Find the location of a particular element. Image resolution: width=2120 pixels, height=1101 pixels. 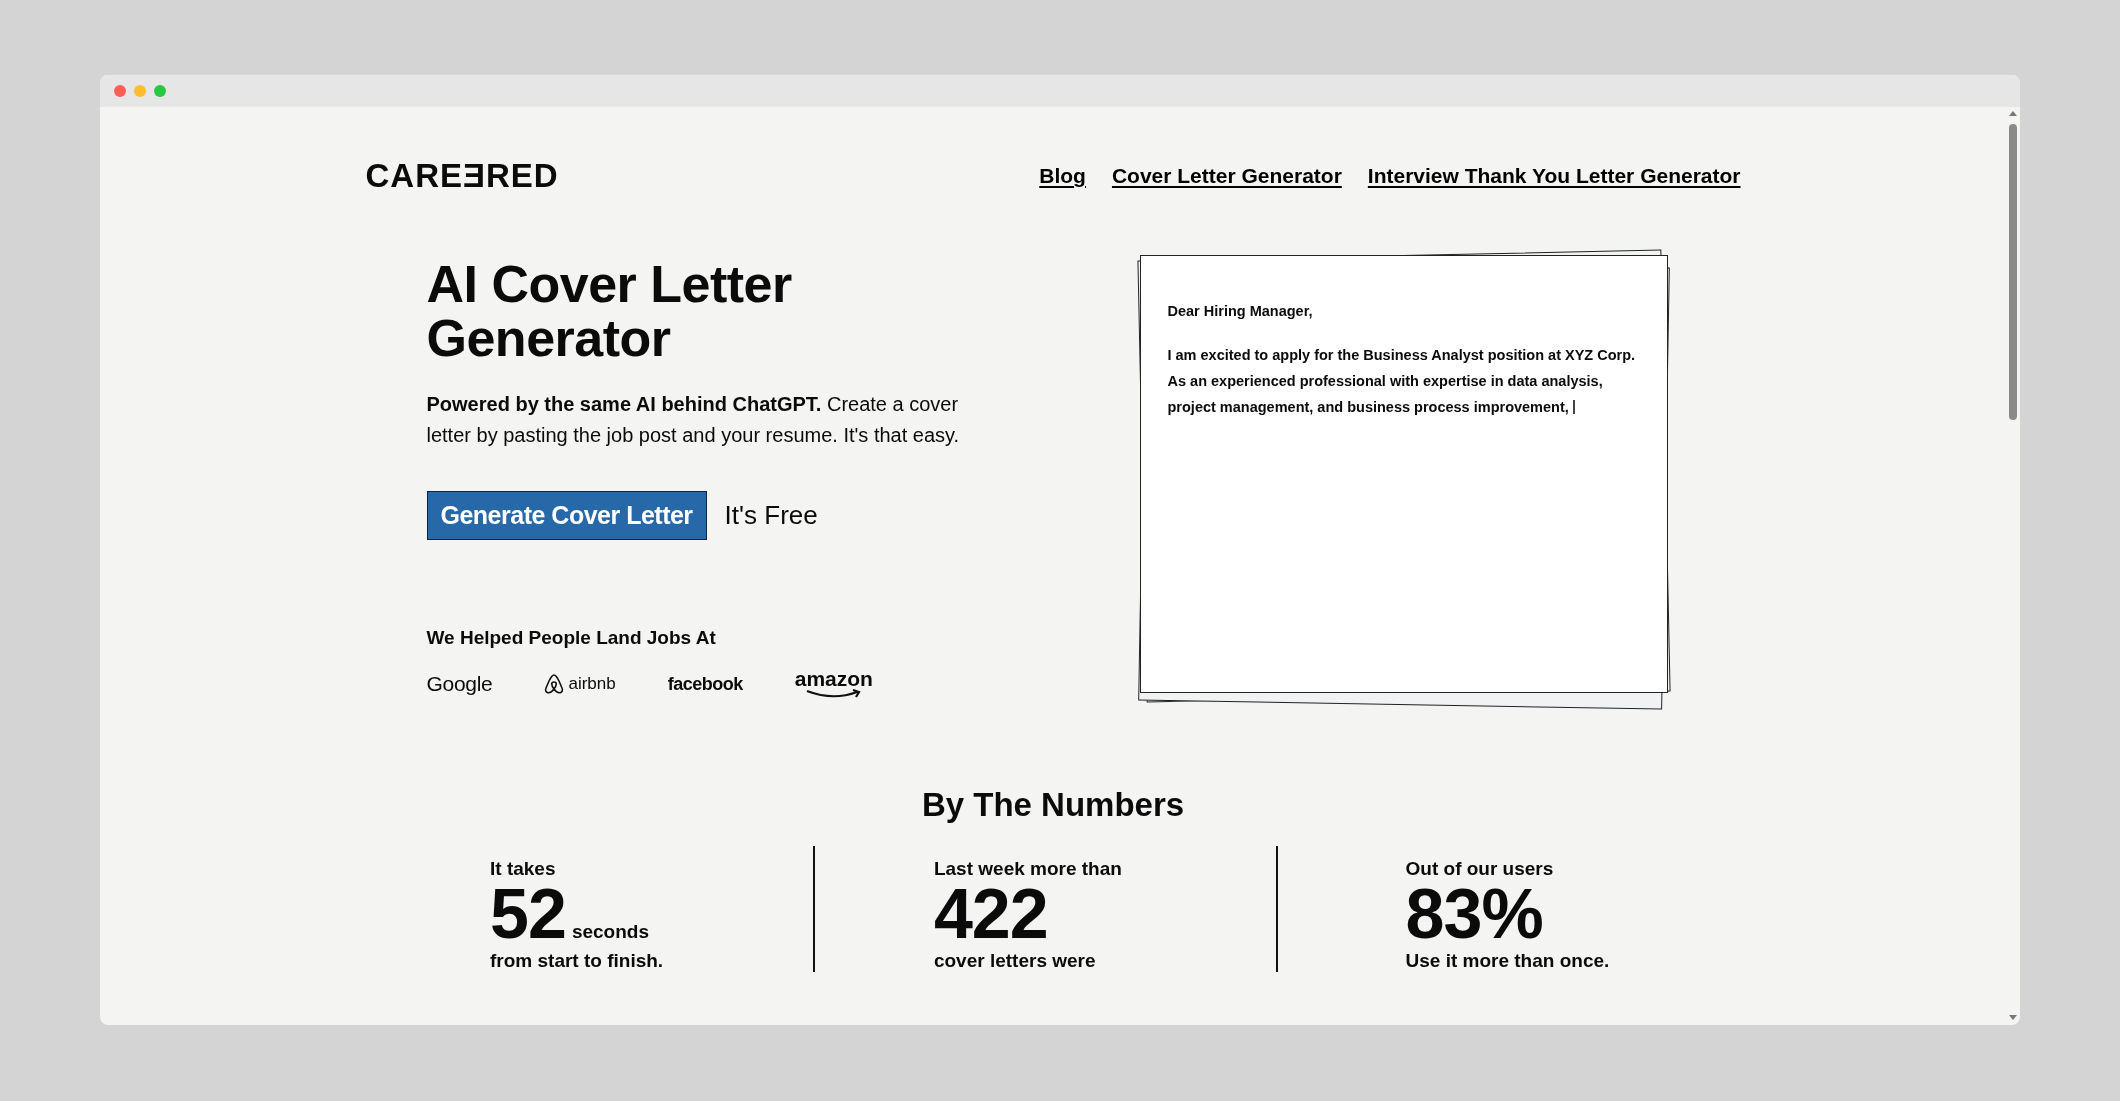

free-note: It's Free is located at coordinates (771, 515).